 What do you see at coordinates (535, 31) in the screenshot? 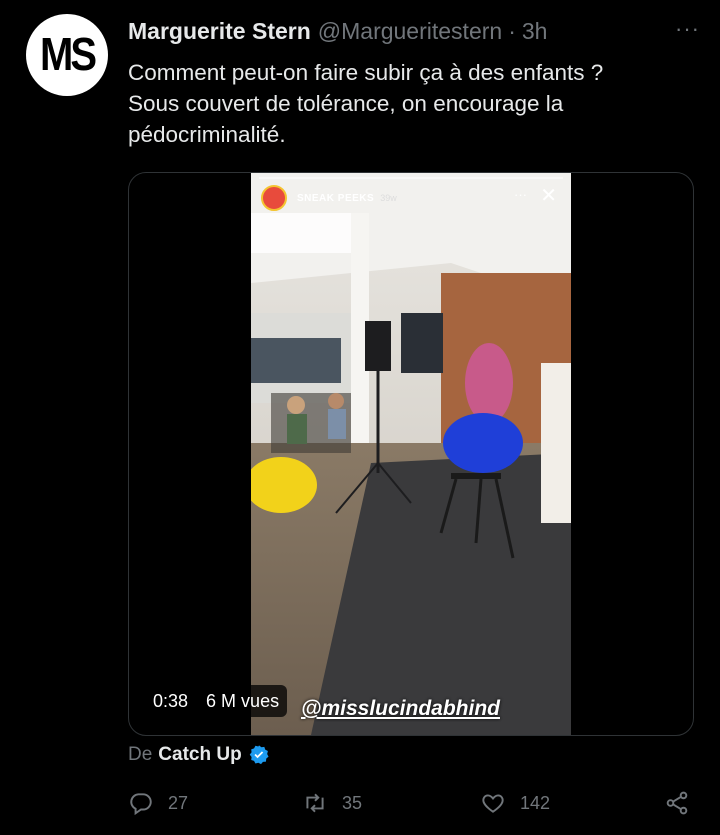
I see `tweet-time: 3h` at bounding box center [535, 31].